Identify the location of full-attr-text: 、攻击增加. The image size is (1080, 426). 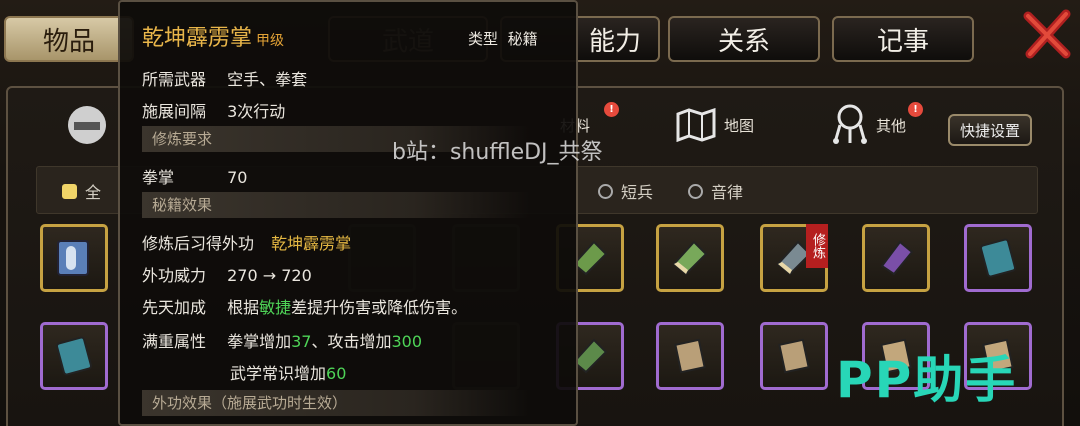
(351, 341).